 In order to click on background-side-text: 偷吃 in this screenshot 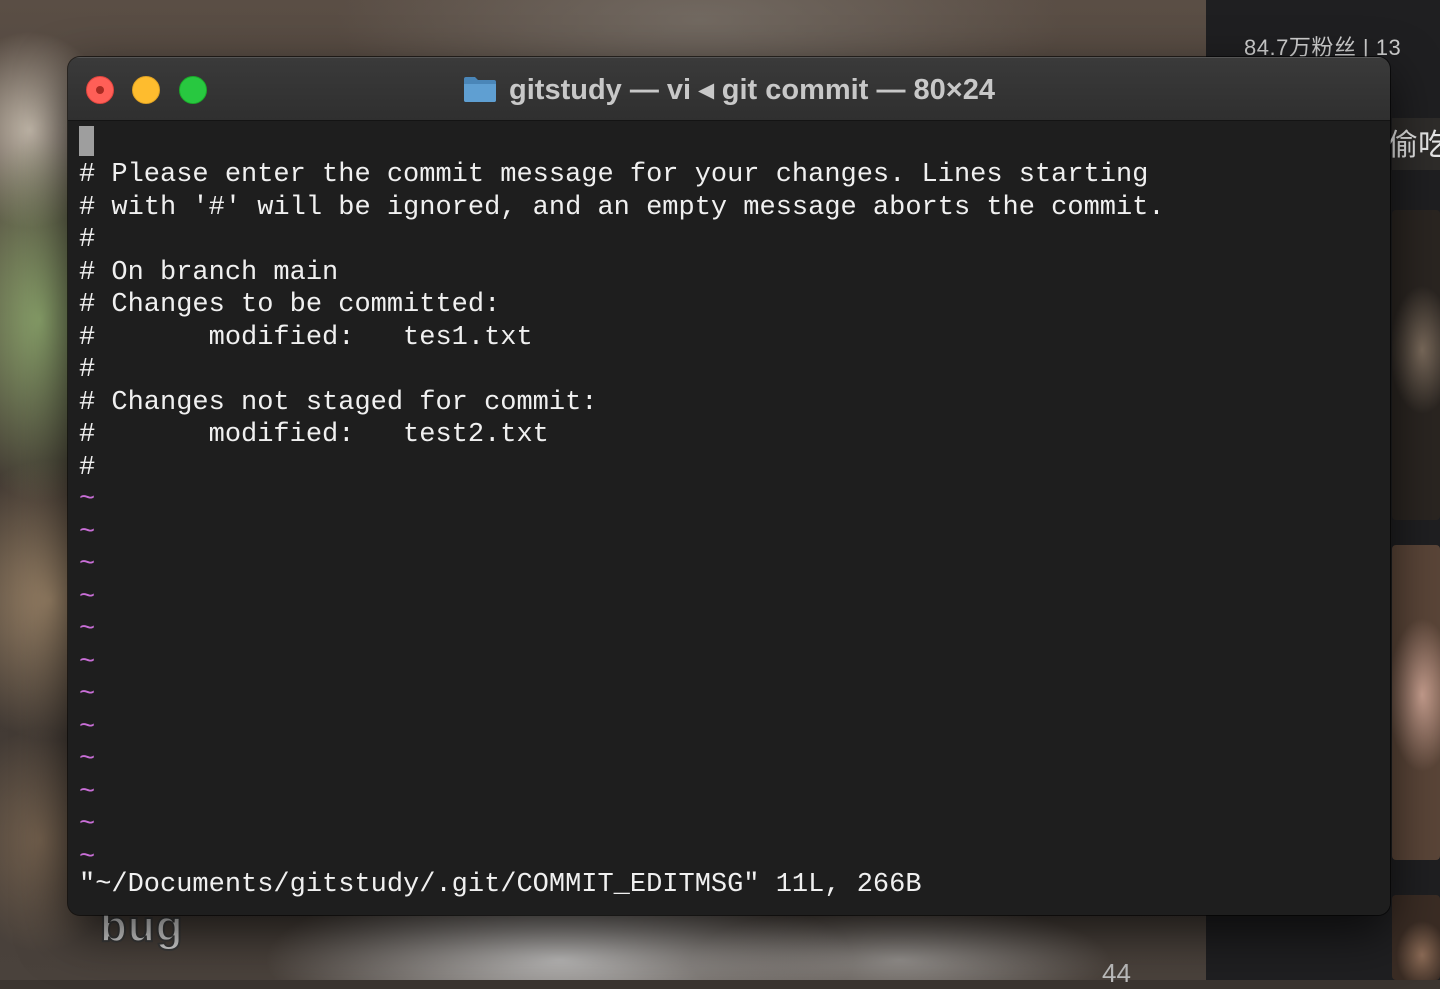, I will do `click(1414, 145)`.